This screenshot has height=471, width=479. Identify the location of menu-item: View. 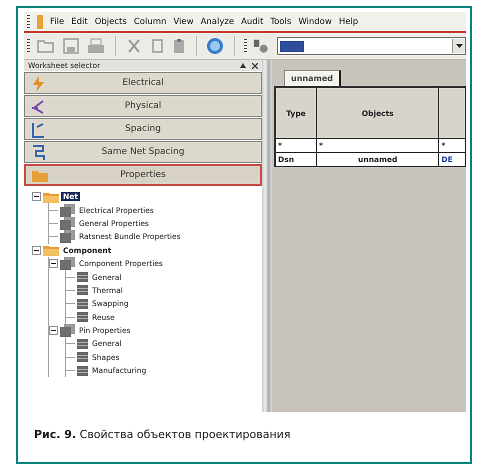
(183, 21).